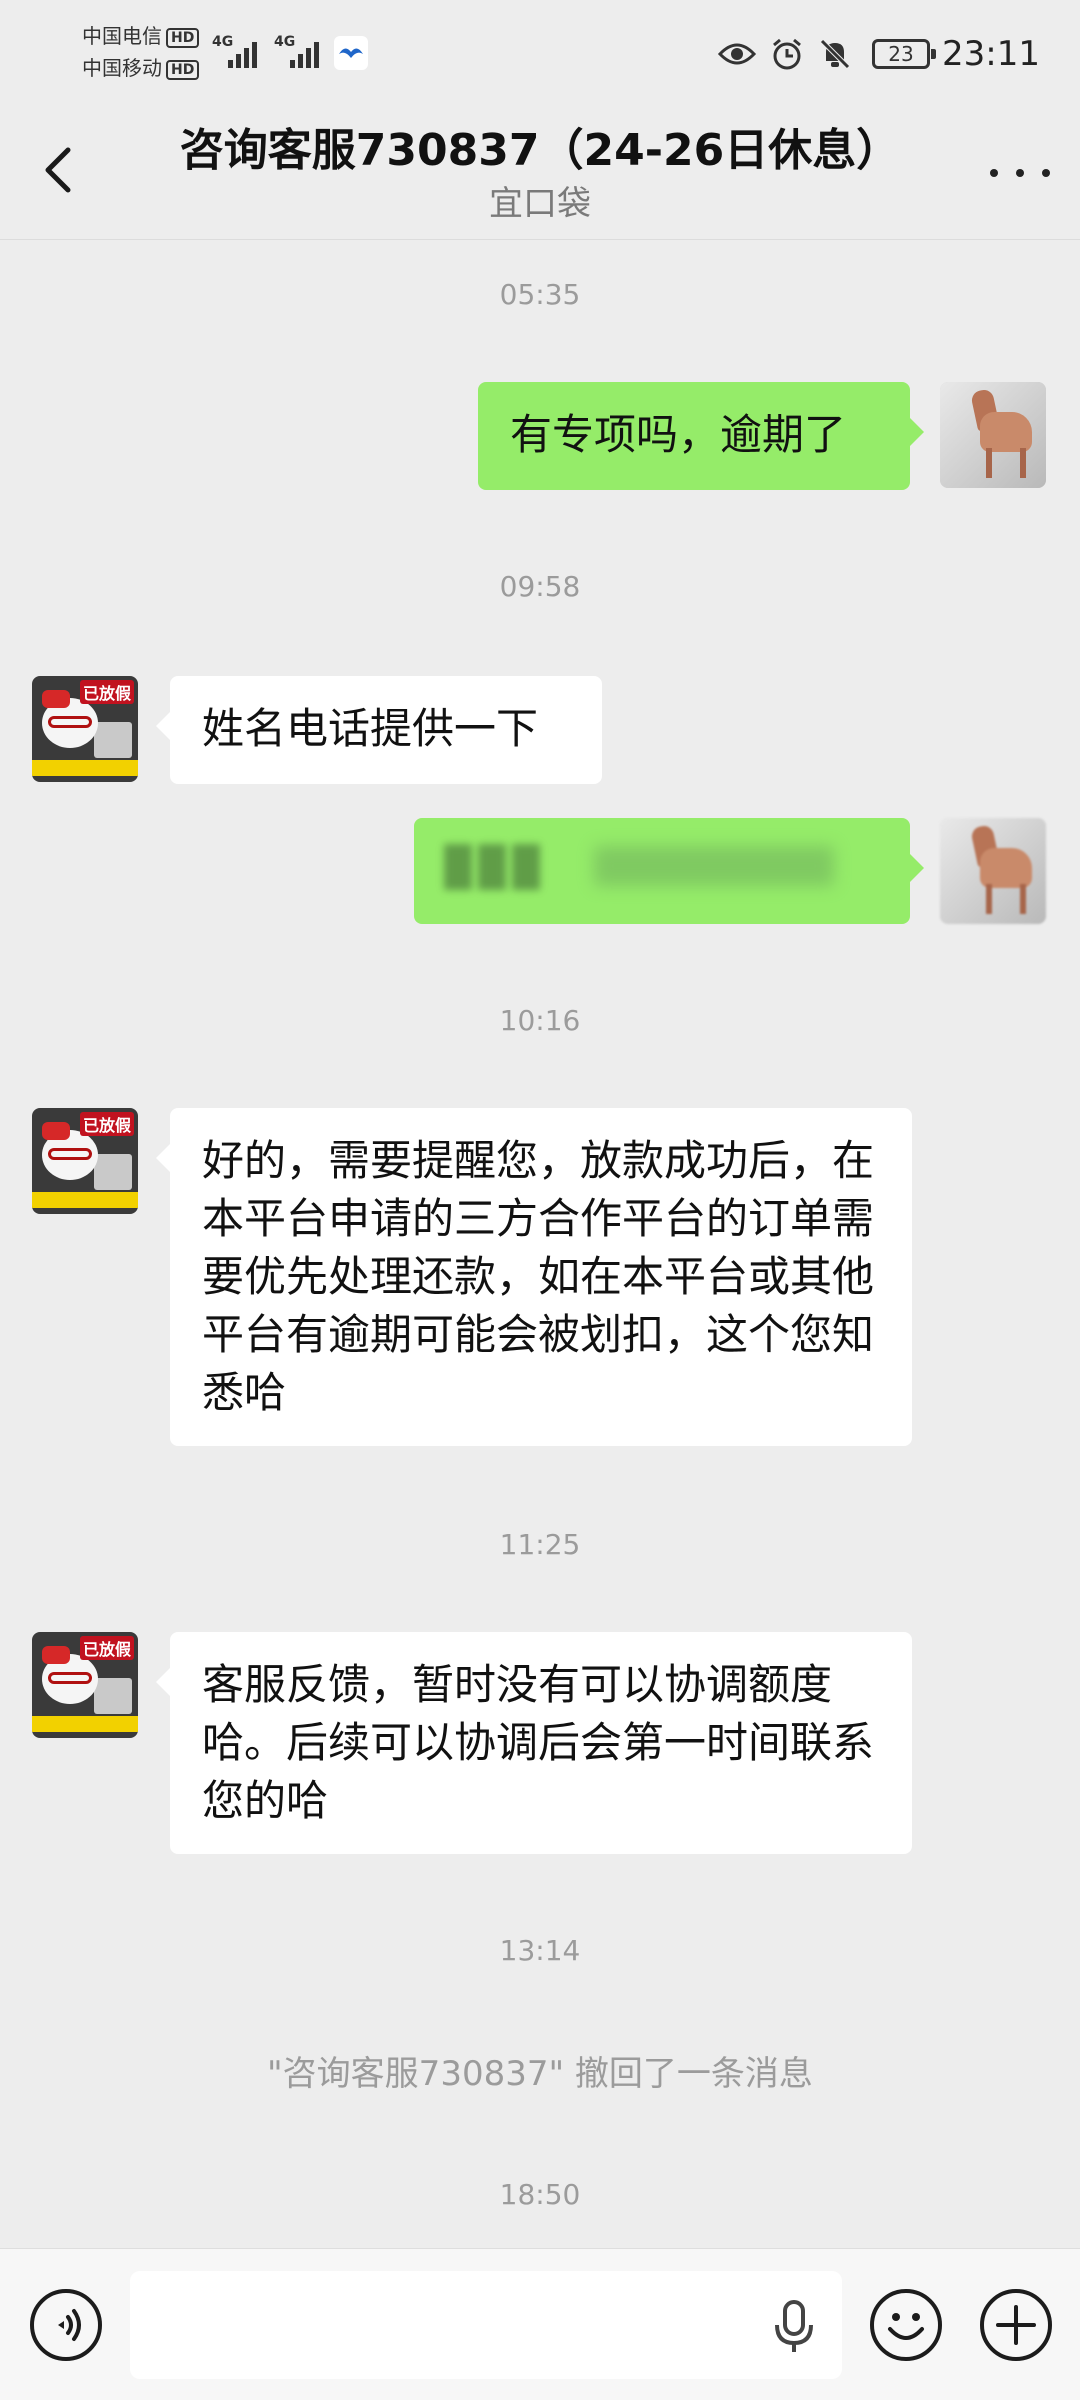  I want to click on status-bar: 中国电信 HD 中国移动 HD 4G 4G 23 23:11, so click(540, 55).